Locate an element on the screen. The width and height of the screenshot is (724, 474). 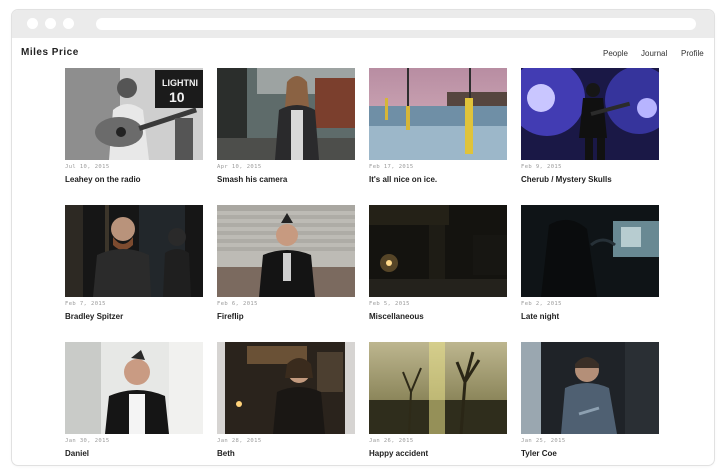
post-date: Jan 26, 2015 is located at coordinates (391, 441).